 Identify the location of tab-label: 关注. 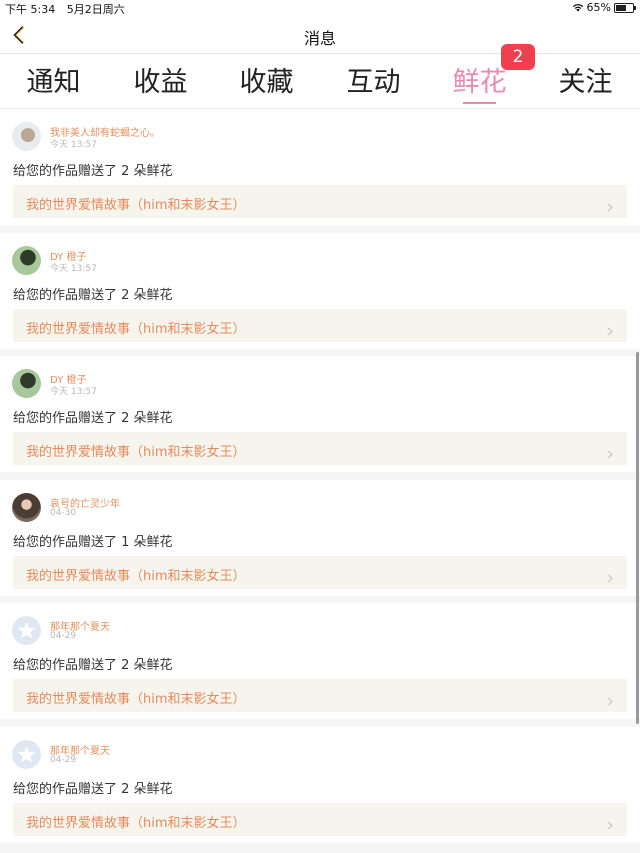
(585, 82).